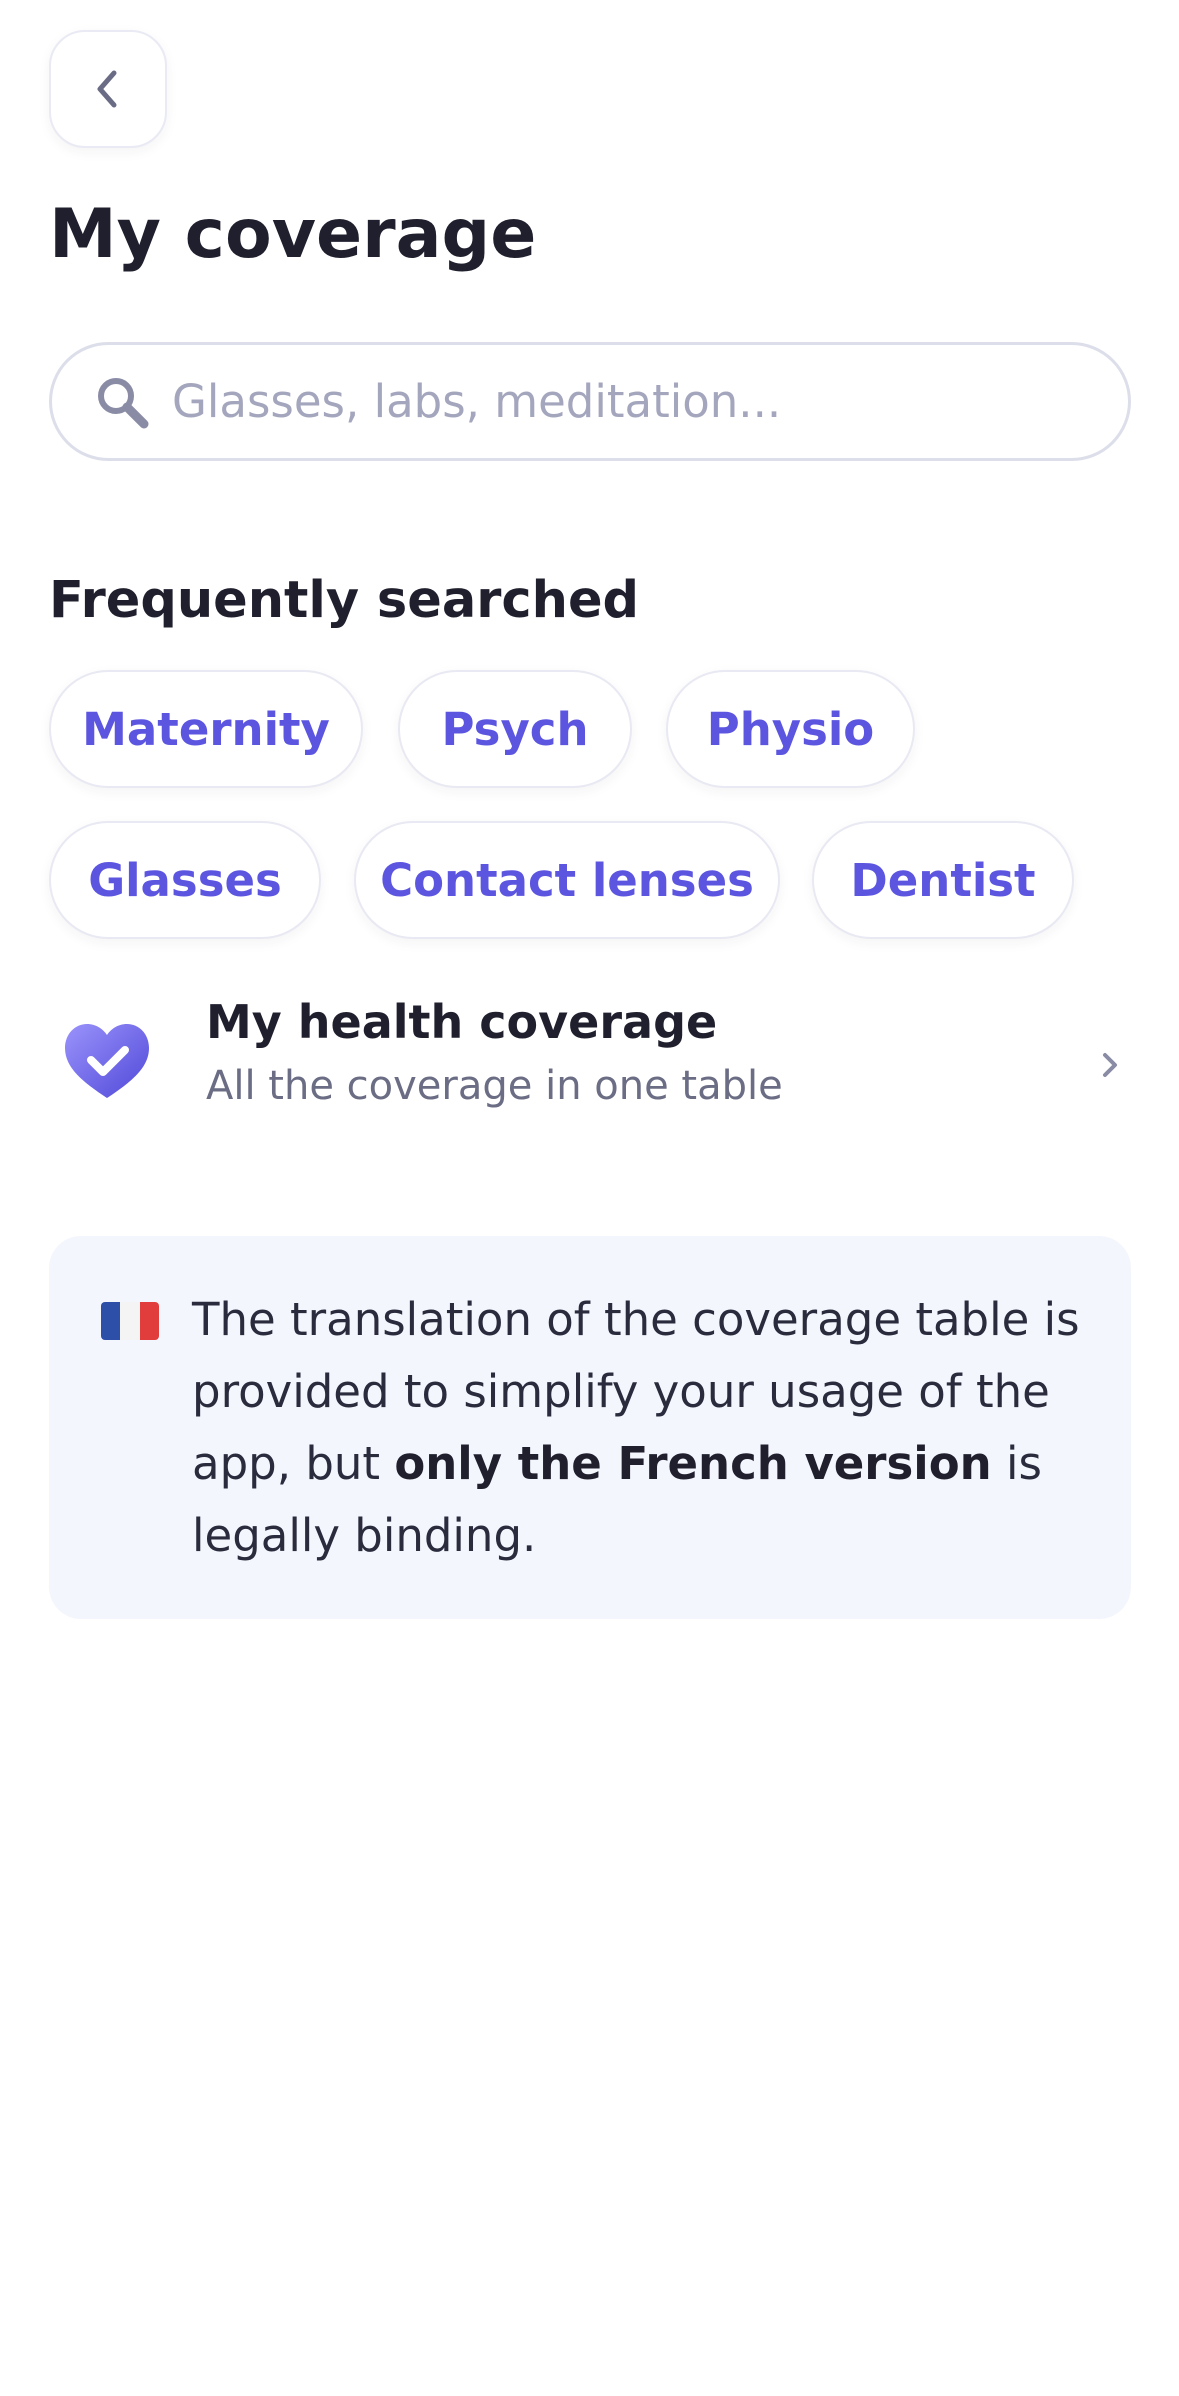 This screenshot has height=2396, width=1179. What do you see at coordinates (620, 401) in the screenshot?
I see `search-input` at bounding box center [620, 401].